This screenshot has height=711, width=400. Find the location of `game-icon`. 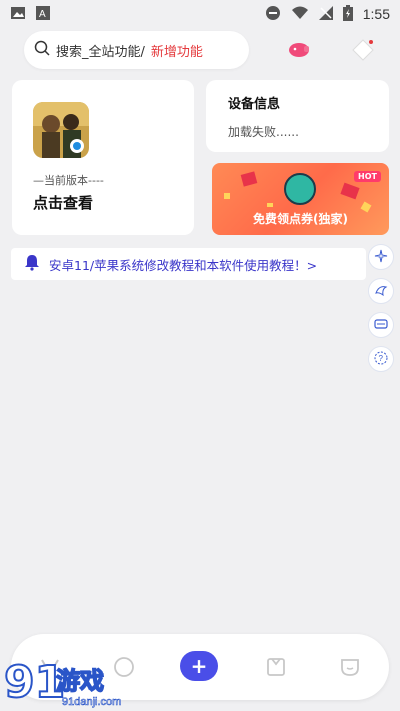

game-icon is located at coordinates (61, 130).